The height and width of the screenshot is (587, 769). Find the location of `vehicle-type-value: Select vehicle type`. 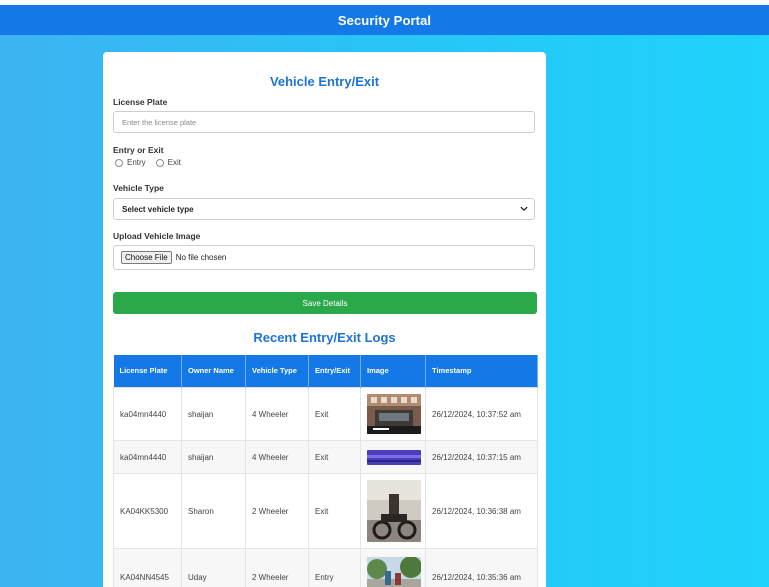

vehicle-type-value: Select vehicle type is located at coordinates (158, 209).